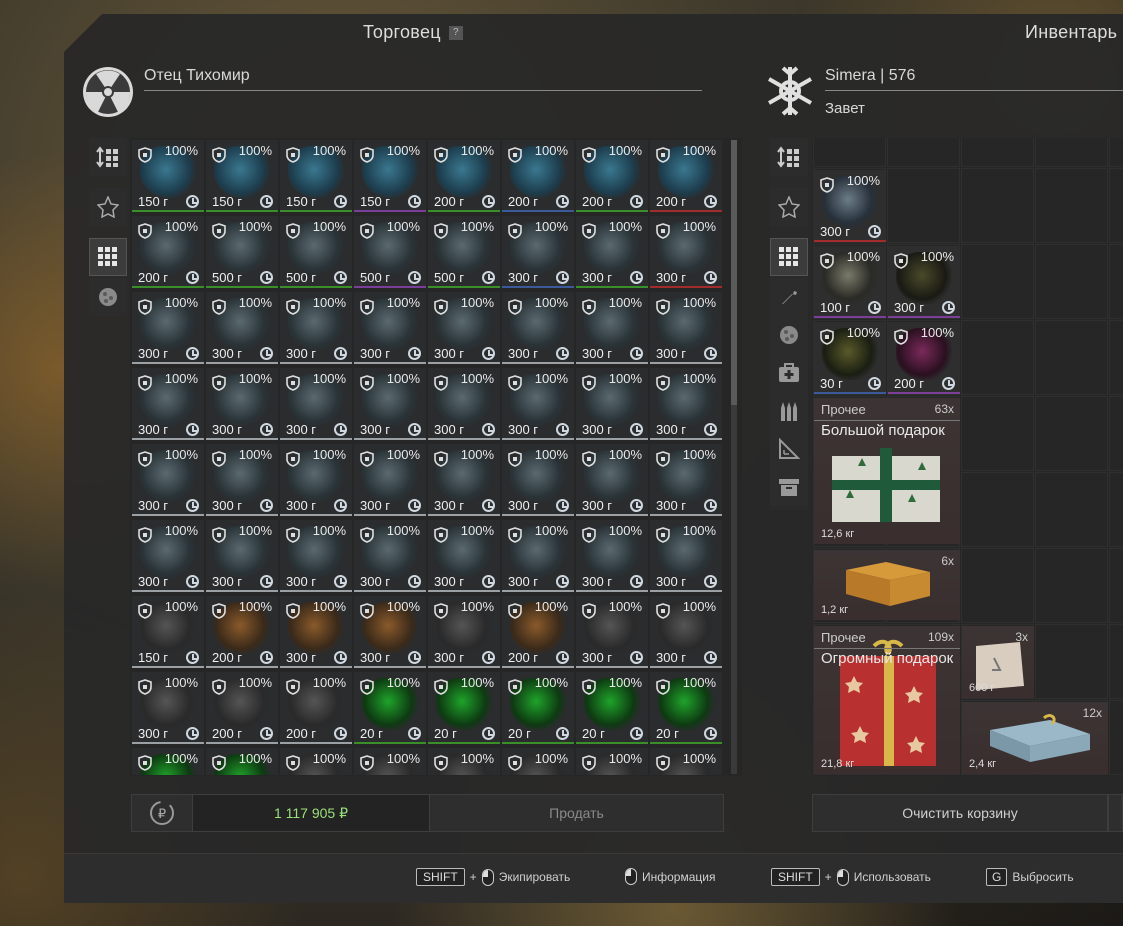 This screenshot has width=1123, height=926. What do you see at coordinates (734, 272) in the screenshot?
I see `trader-scrollbar-thumb` at bounding box center [734, 272].